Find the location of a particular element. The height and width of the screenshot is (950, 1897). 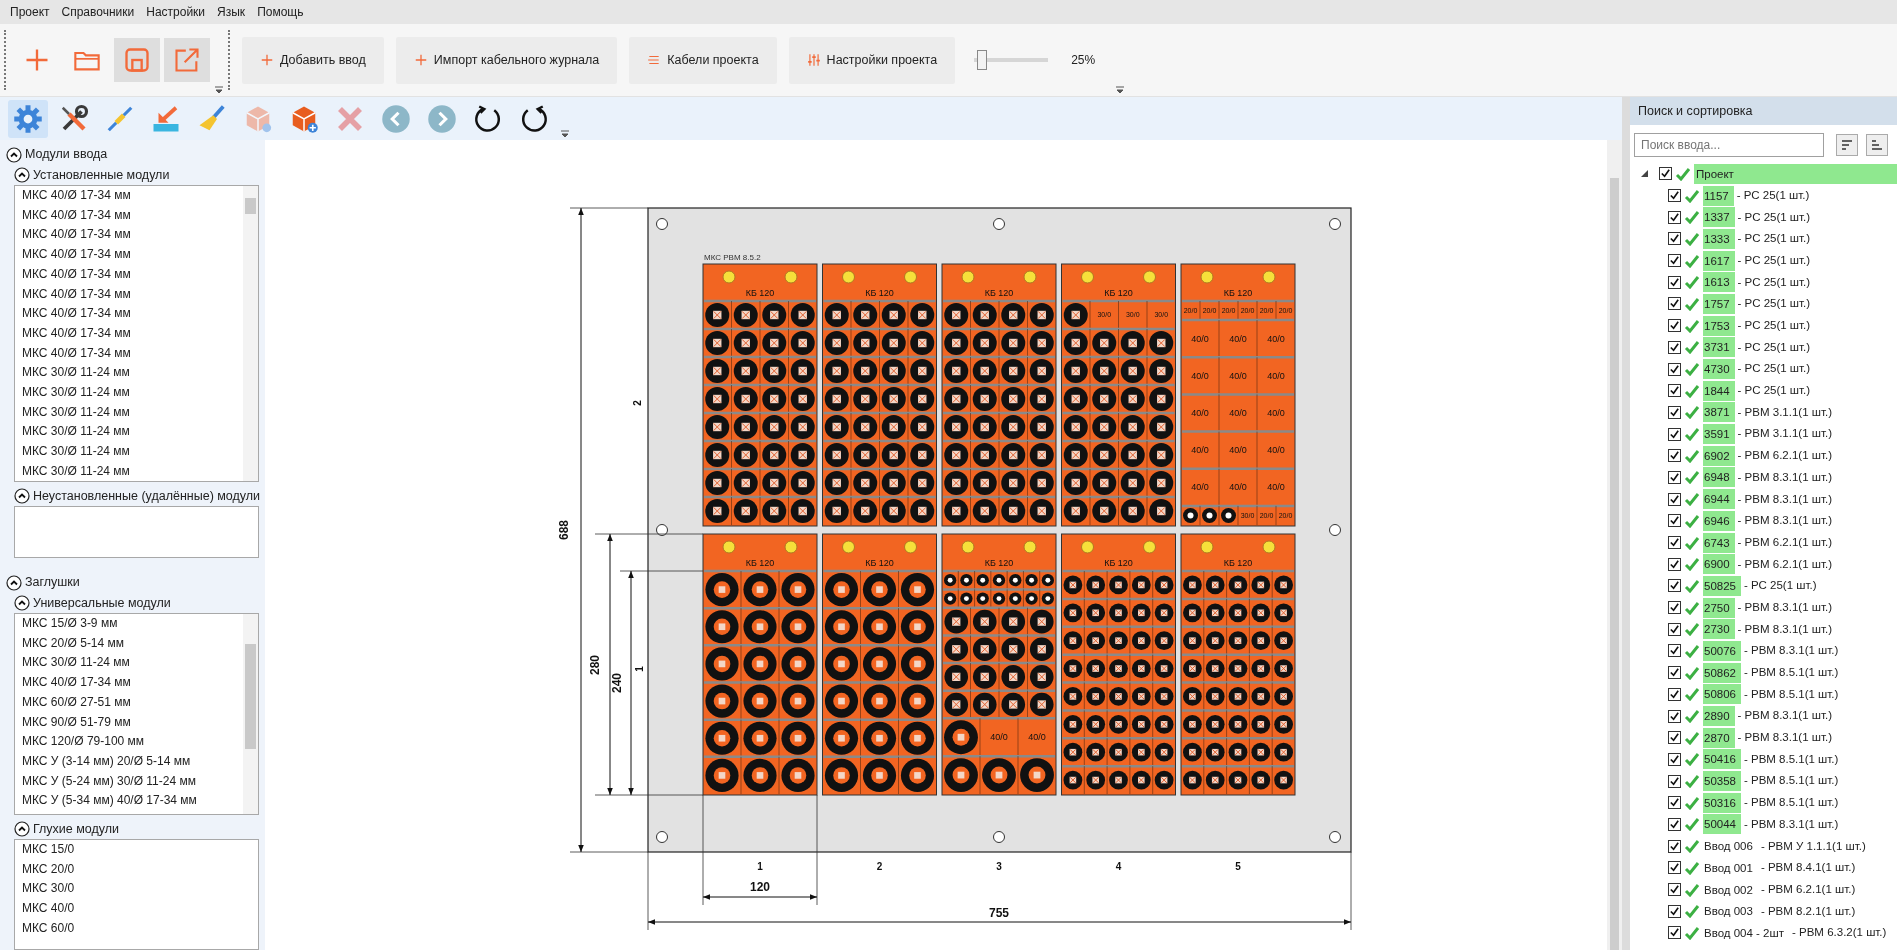

tree-label: Проект is located at coordinates (1795, 173).